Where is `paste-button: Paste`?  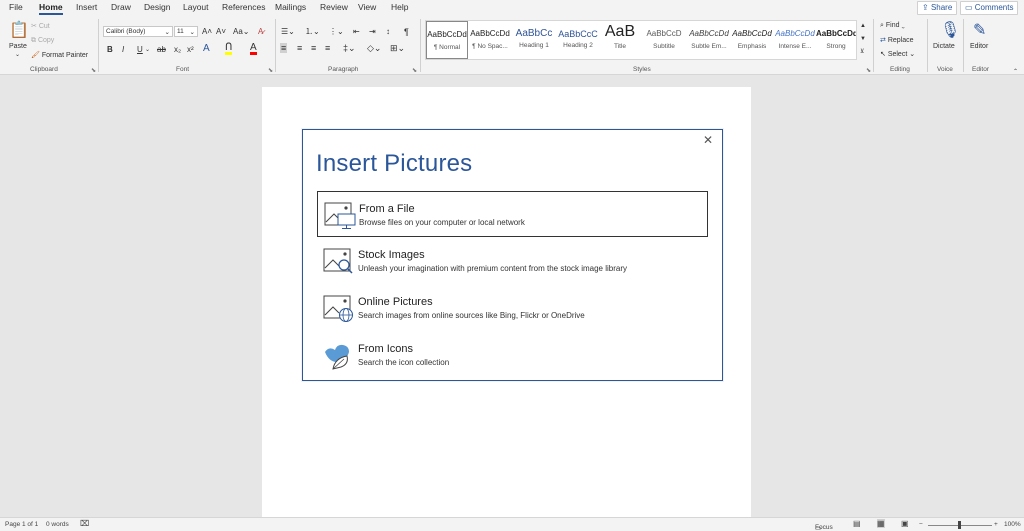
paste-button: Paste is located at coordinates (18, 46).